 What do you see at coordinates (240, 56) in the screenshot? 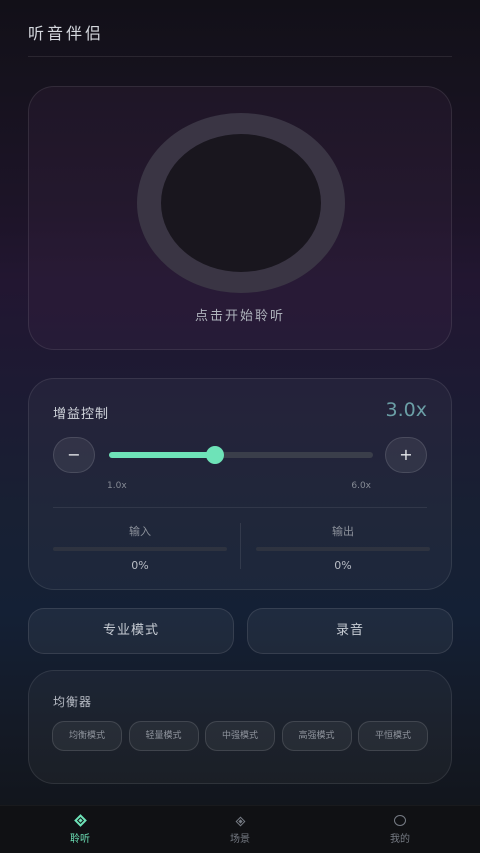
I see `header-divider` at bounding box center [240, 56].